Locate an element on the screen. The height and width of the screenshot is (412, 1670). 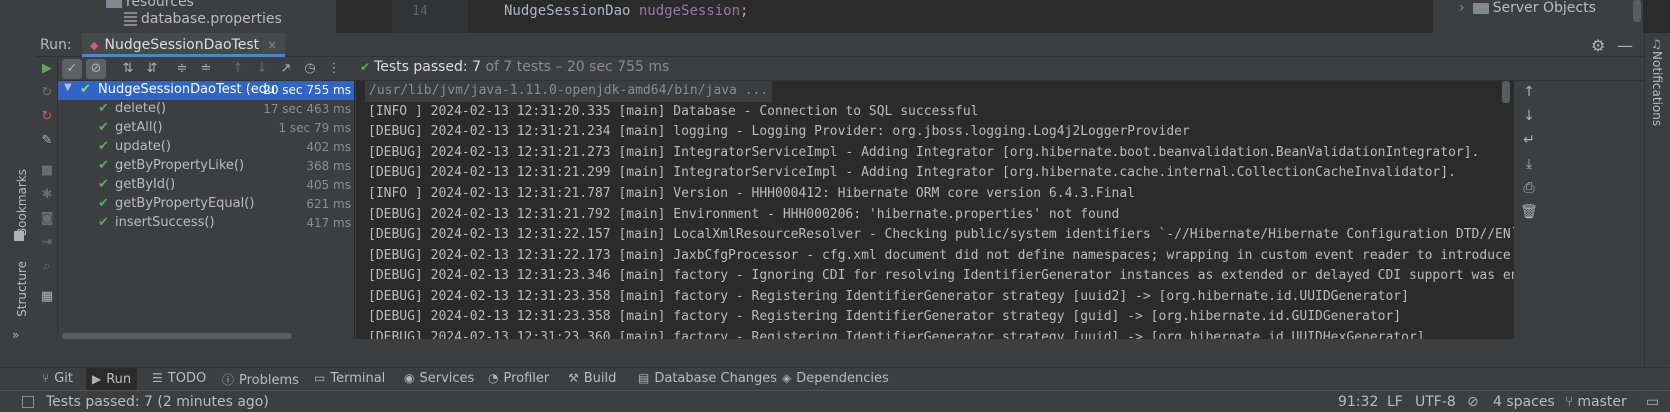
indent-setting: 4 spaces is located at coordinates (1524, 402).